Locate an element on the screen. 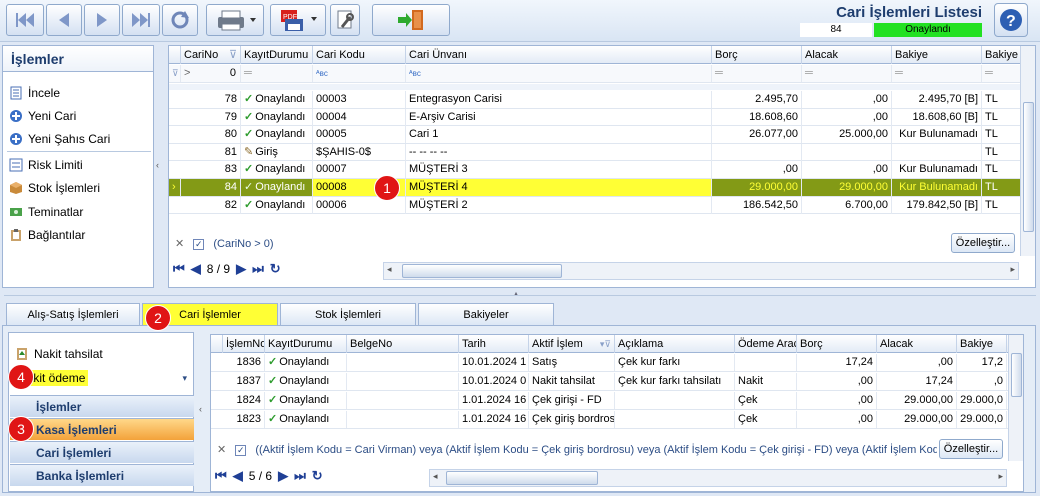 The image size is (1040, 496). bakiye-filter-cell: ═ is located at coordinates (937, 73).